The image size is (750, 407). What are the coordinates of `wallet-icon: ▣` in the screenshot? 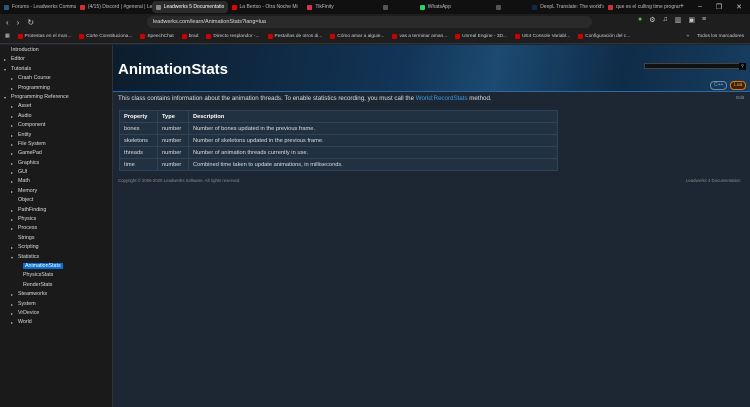 It's located at (691, 20).